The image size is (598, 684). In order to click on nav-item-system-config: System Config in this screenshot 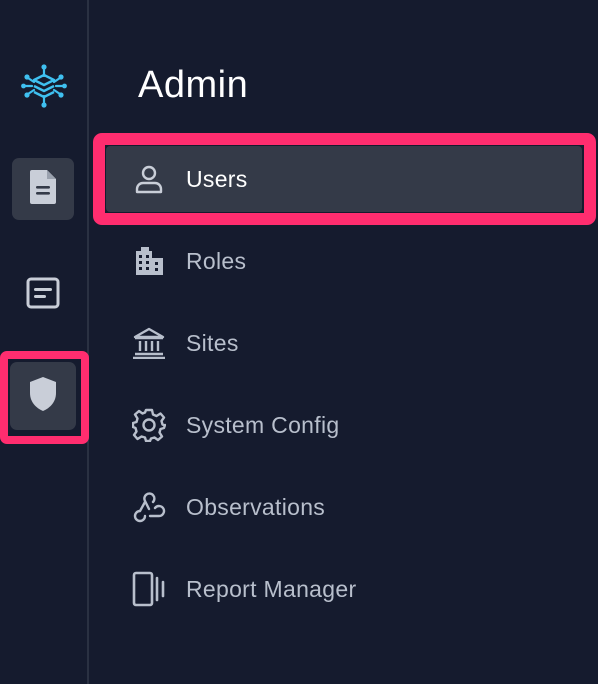, I will do `click(344, 425)`.